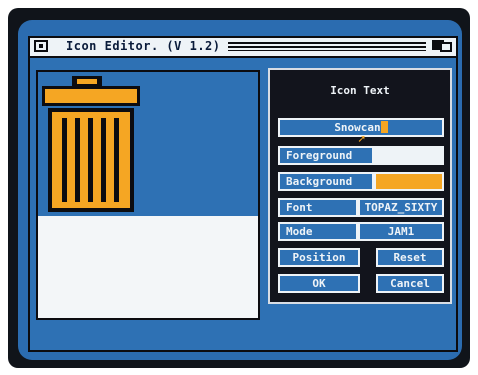 This screenshot has width=478, height=375. Describe the element at coordinates (401, 231) in the screenshot. I see `mode-value: JAM1` at that location.